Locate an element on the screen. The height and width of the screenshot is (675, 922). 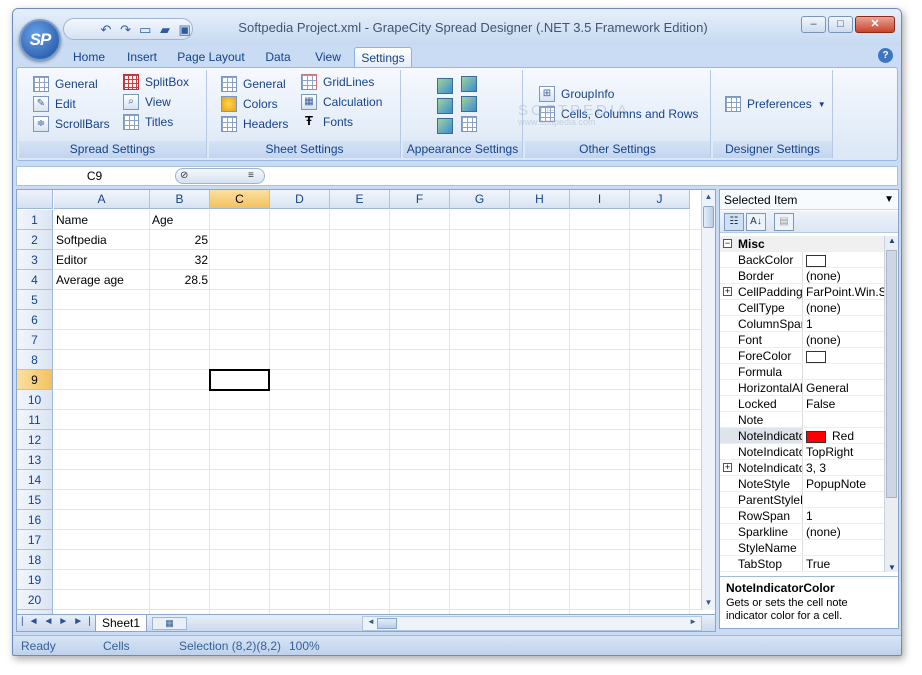
spread-scrollbars-button: ≑ ScrollBars is located at coordinates (71, 124).